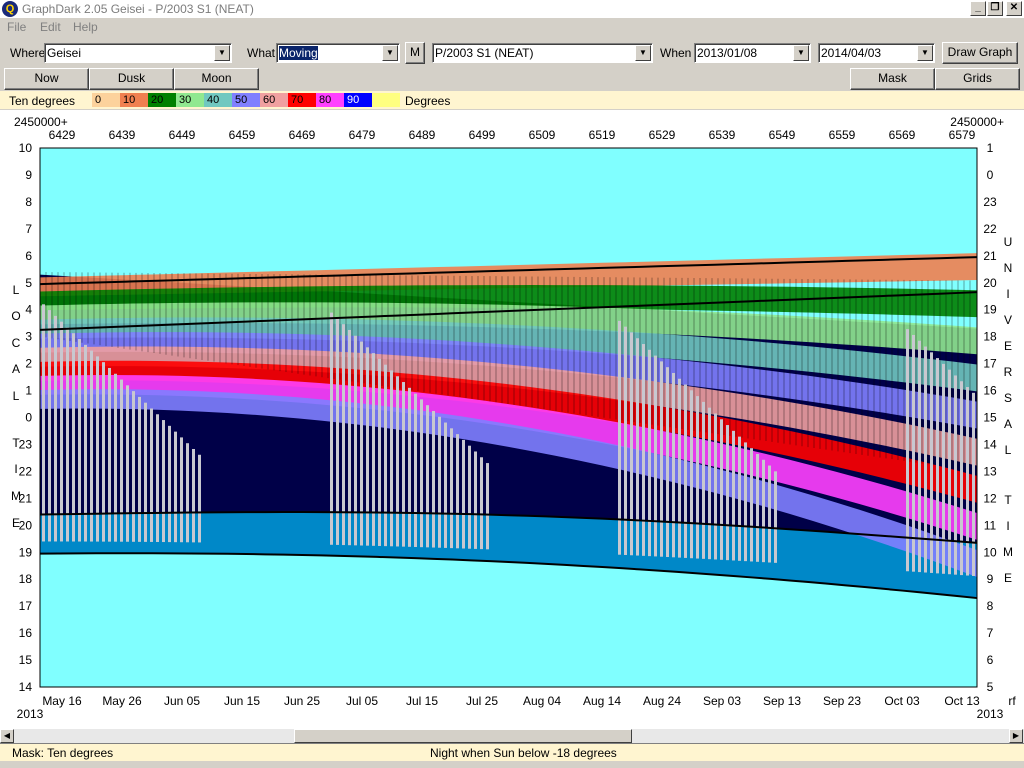 The width and height of the screenshot is (1024, 768). I want to click on legend-step: 60, so click(274, 100).